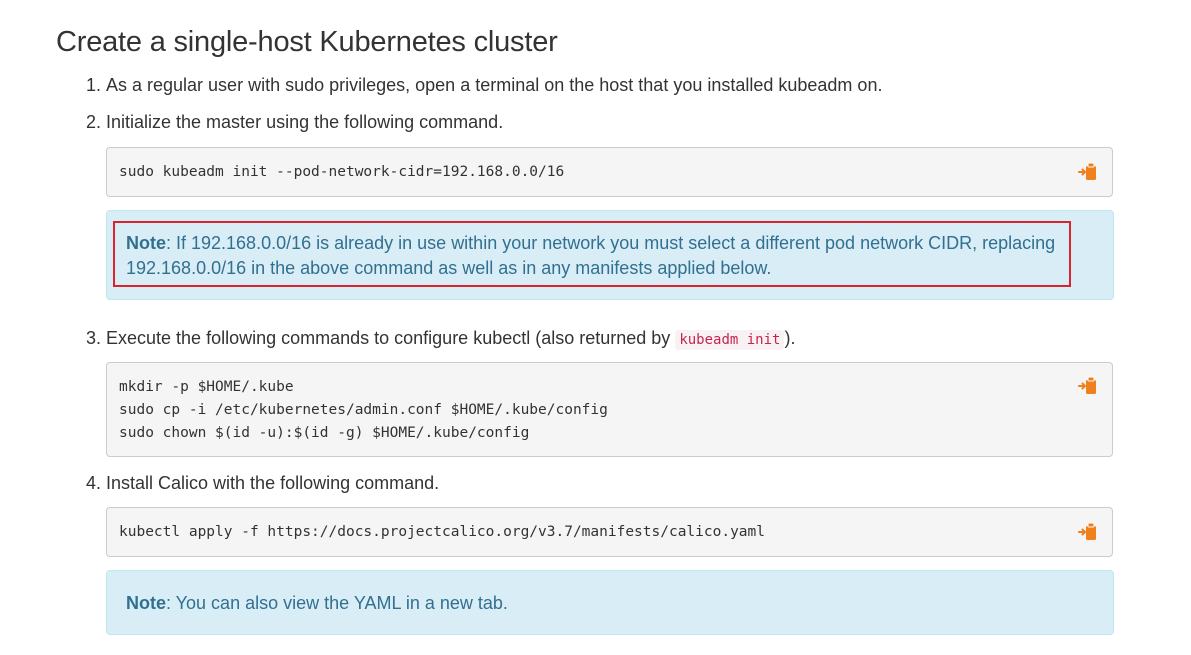  Describe the element at coordinates (307, 42) in the screenshot. I see `page-title: Create a single-host Kubernetes cluster` at that location.